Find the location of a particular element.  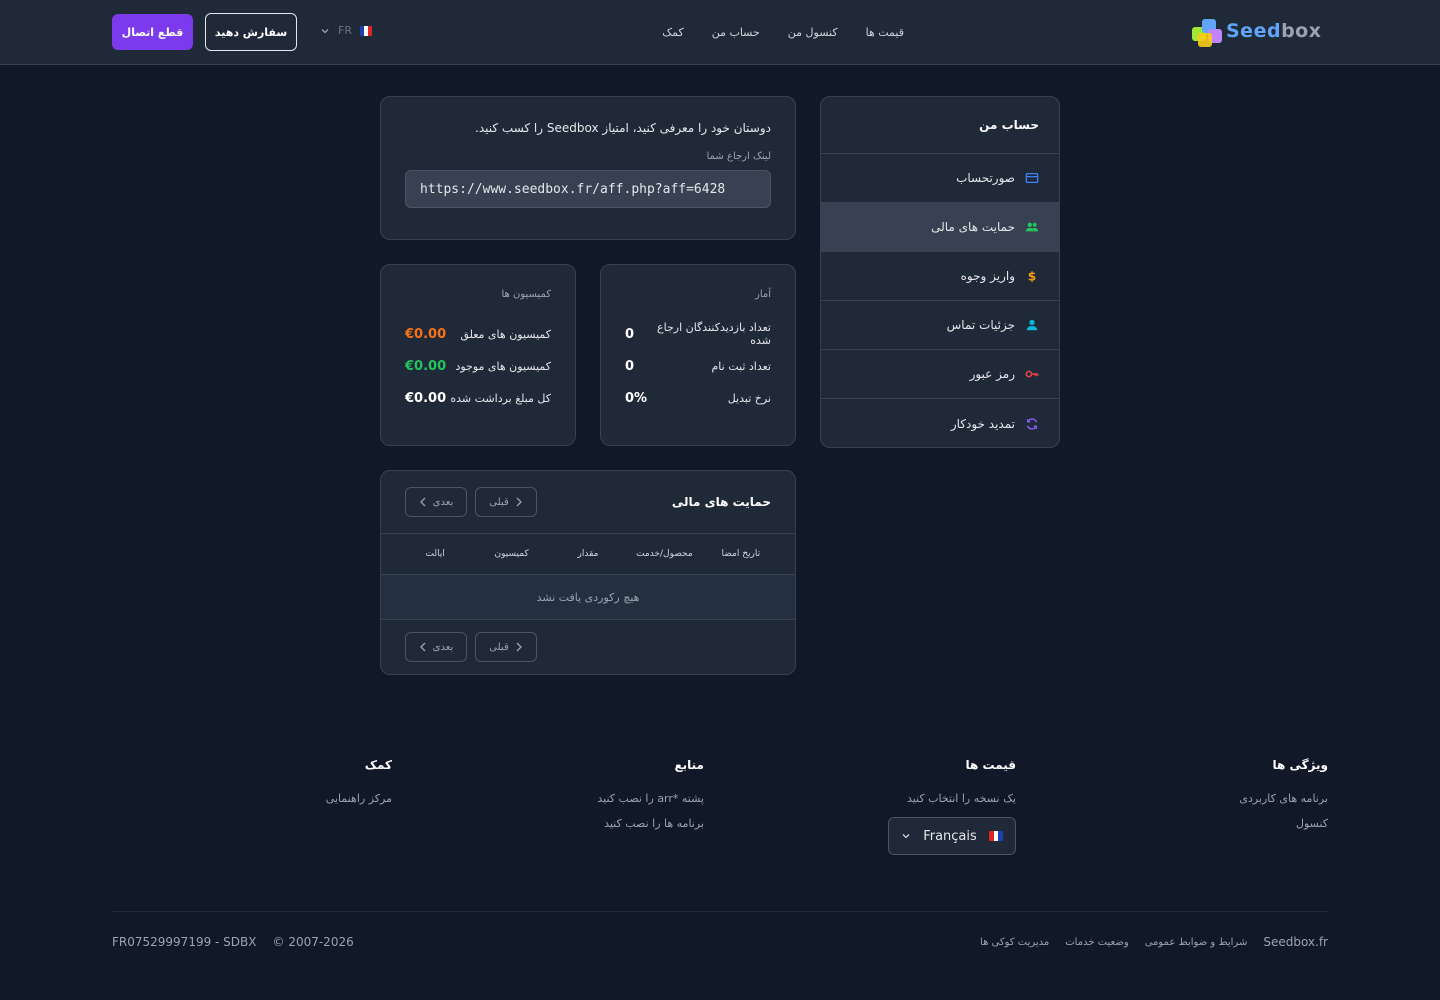

seedbox-logo: Seedbox is located at coordinates (1257, 31).